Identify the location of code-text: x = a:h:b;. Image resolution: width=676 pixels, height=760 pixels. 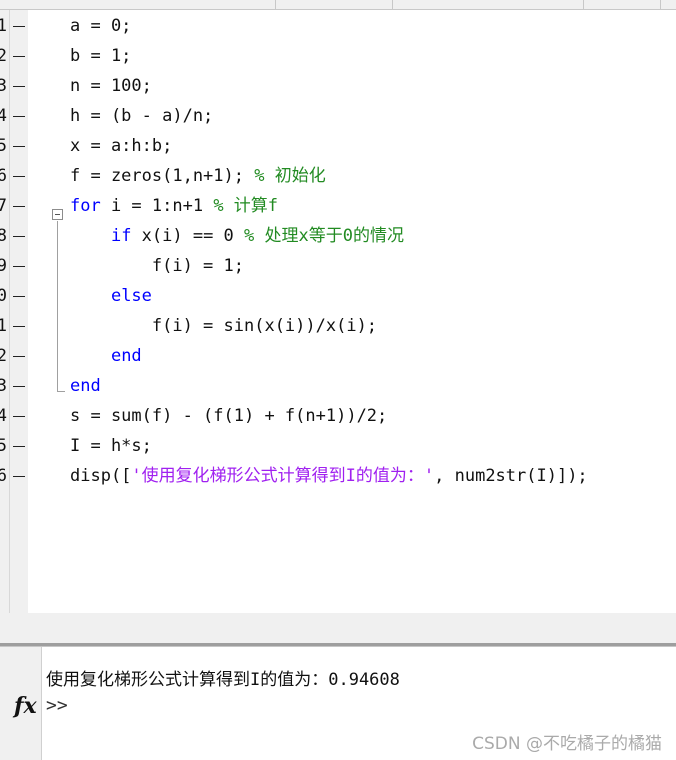
(121, 146).